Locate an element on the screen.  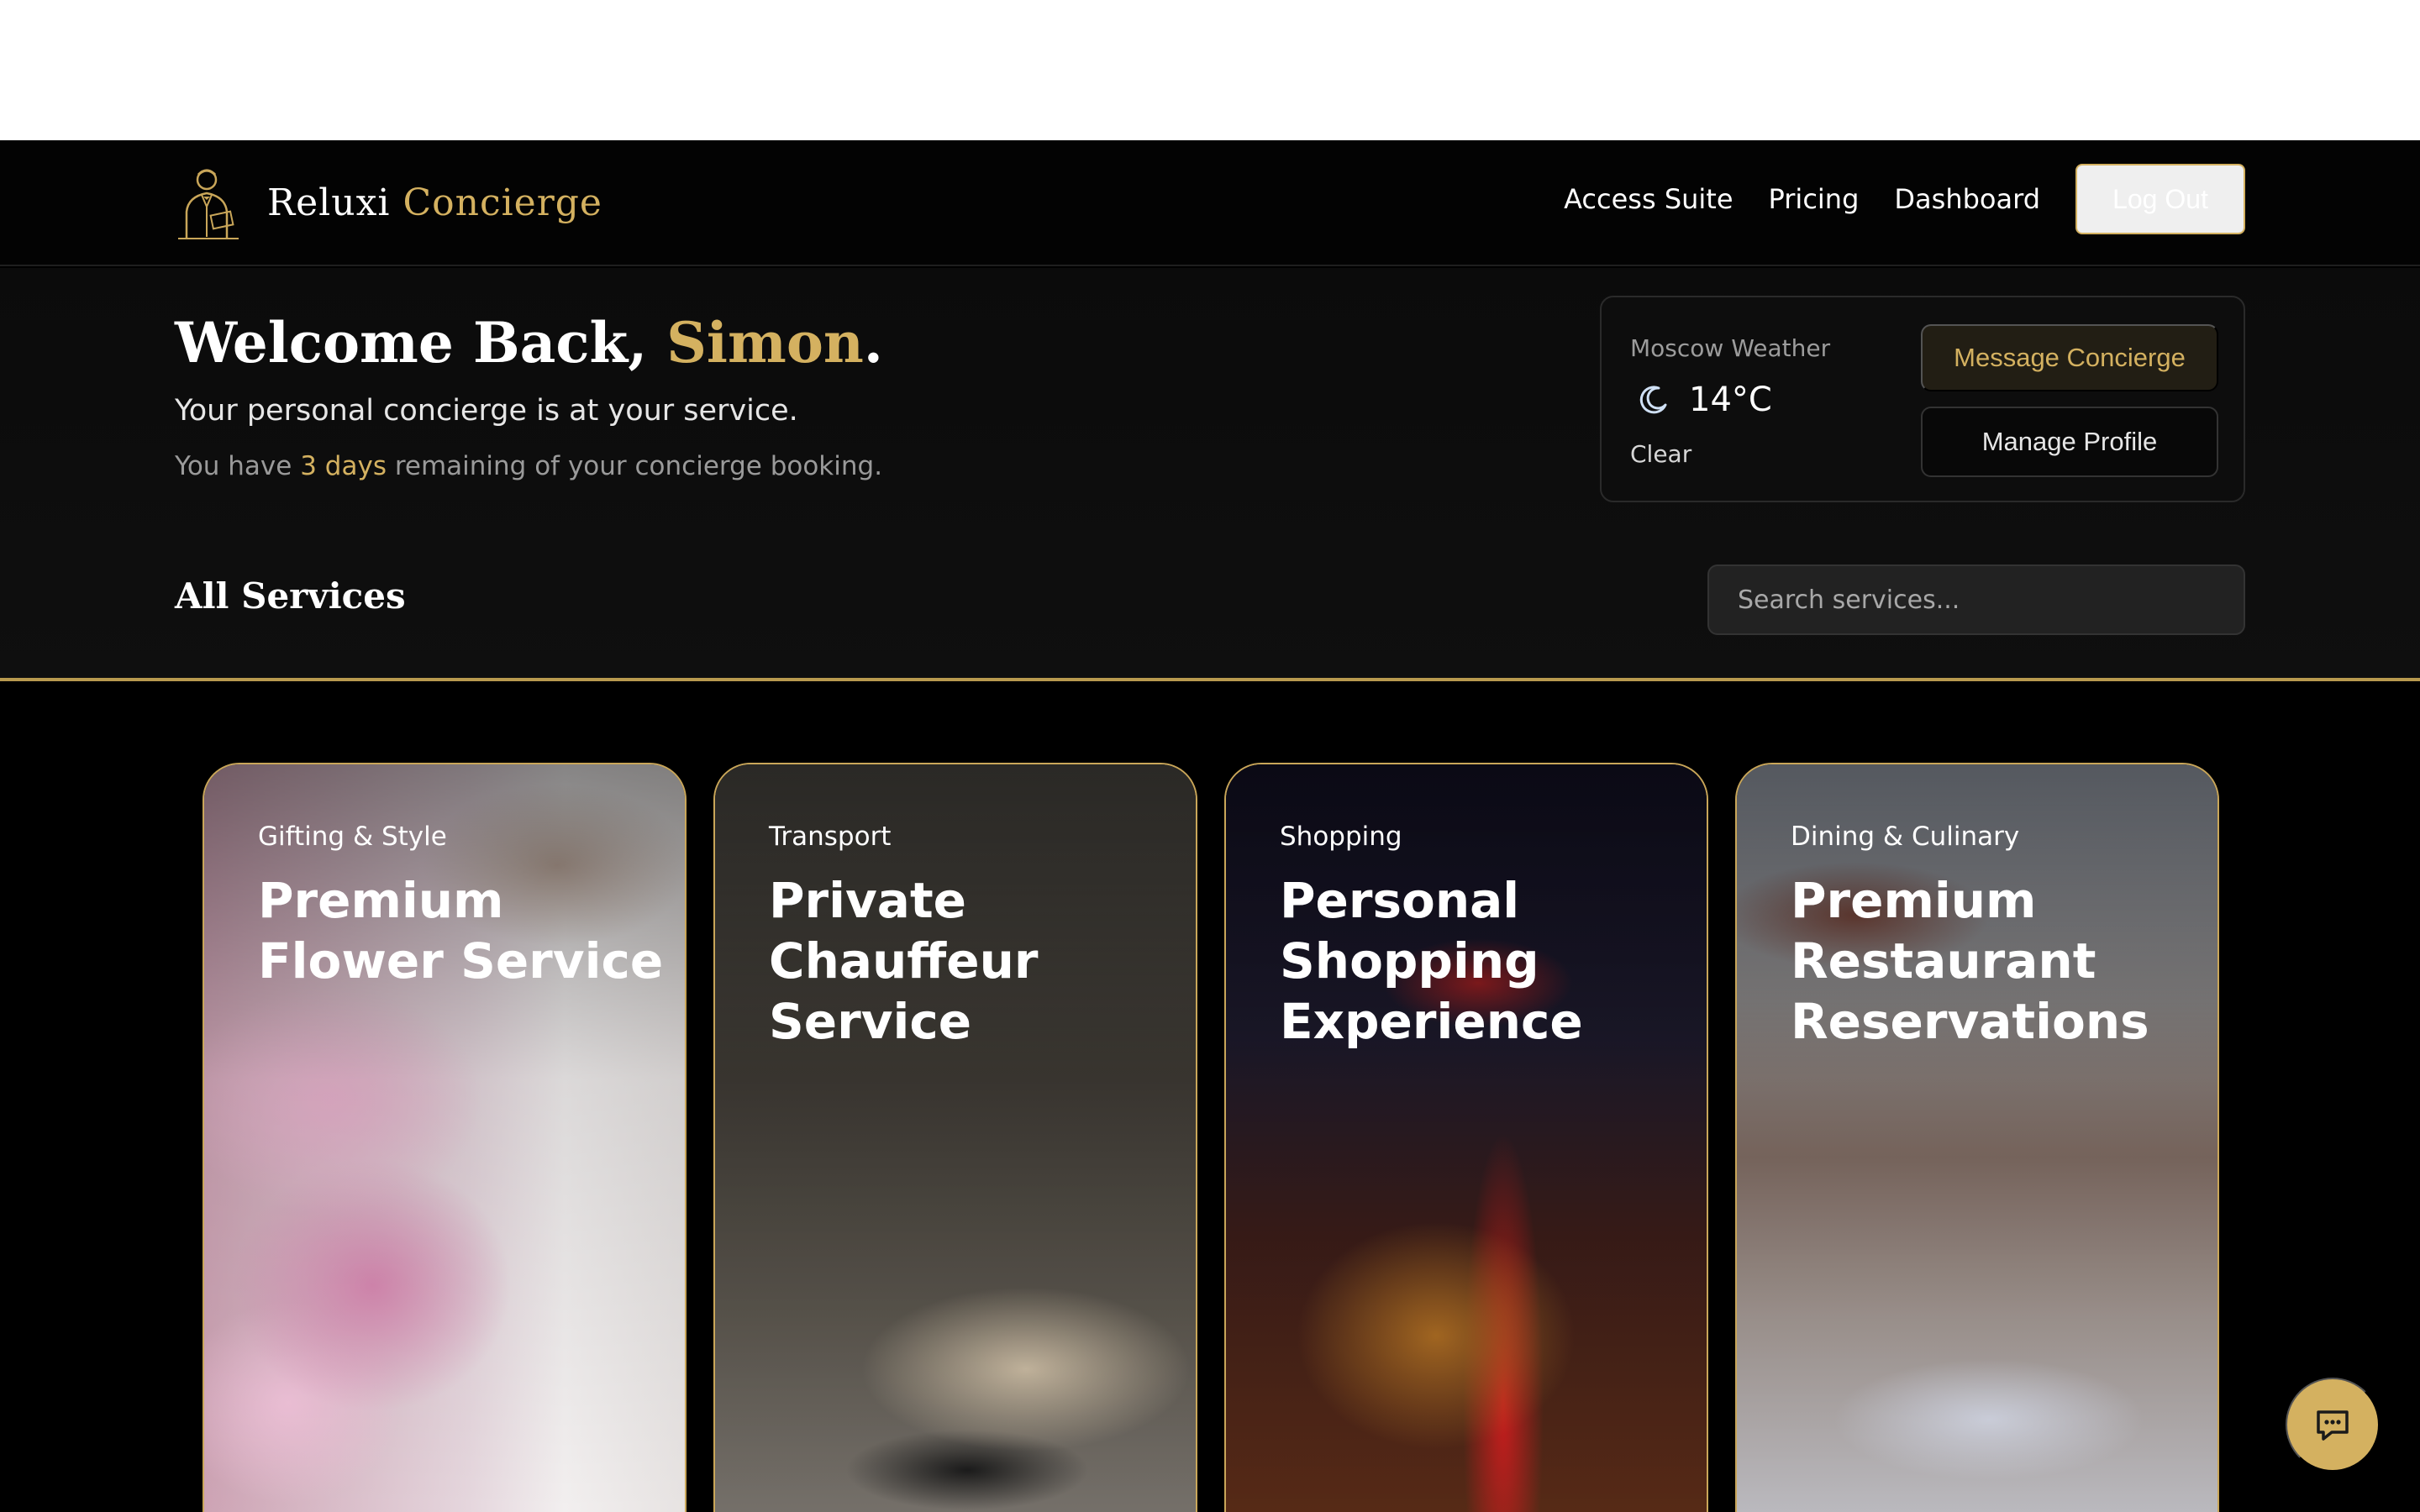
weather-label: Moscow Weather is located at coordinates (1731, 348).